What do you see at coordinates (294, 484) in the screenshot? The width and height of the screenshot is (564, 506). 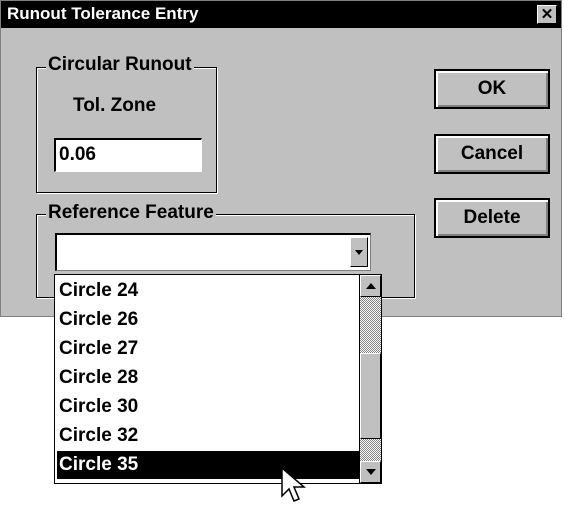 I see `mouse-pointer-icon` at bounding box center [294, 484].